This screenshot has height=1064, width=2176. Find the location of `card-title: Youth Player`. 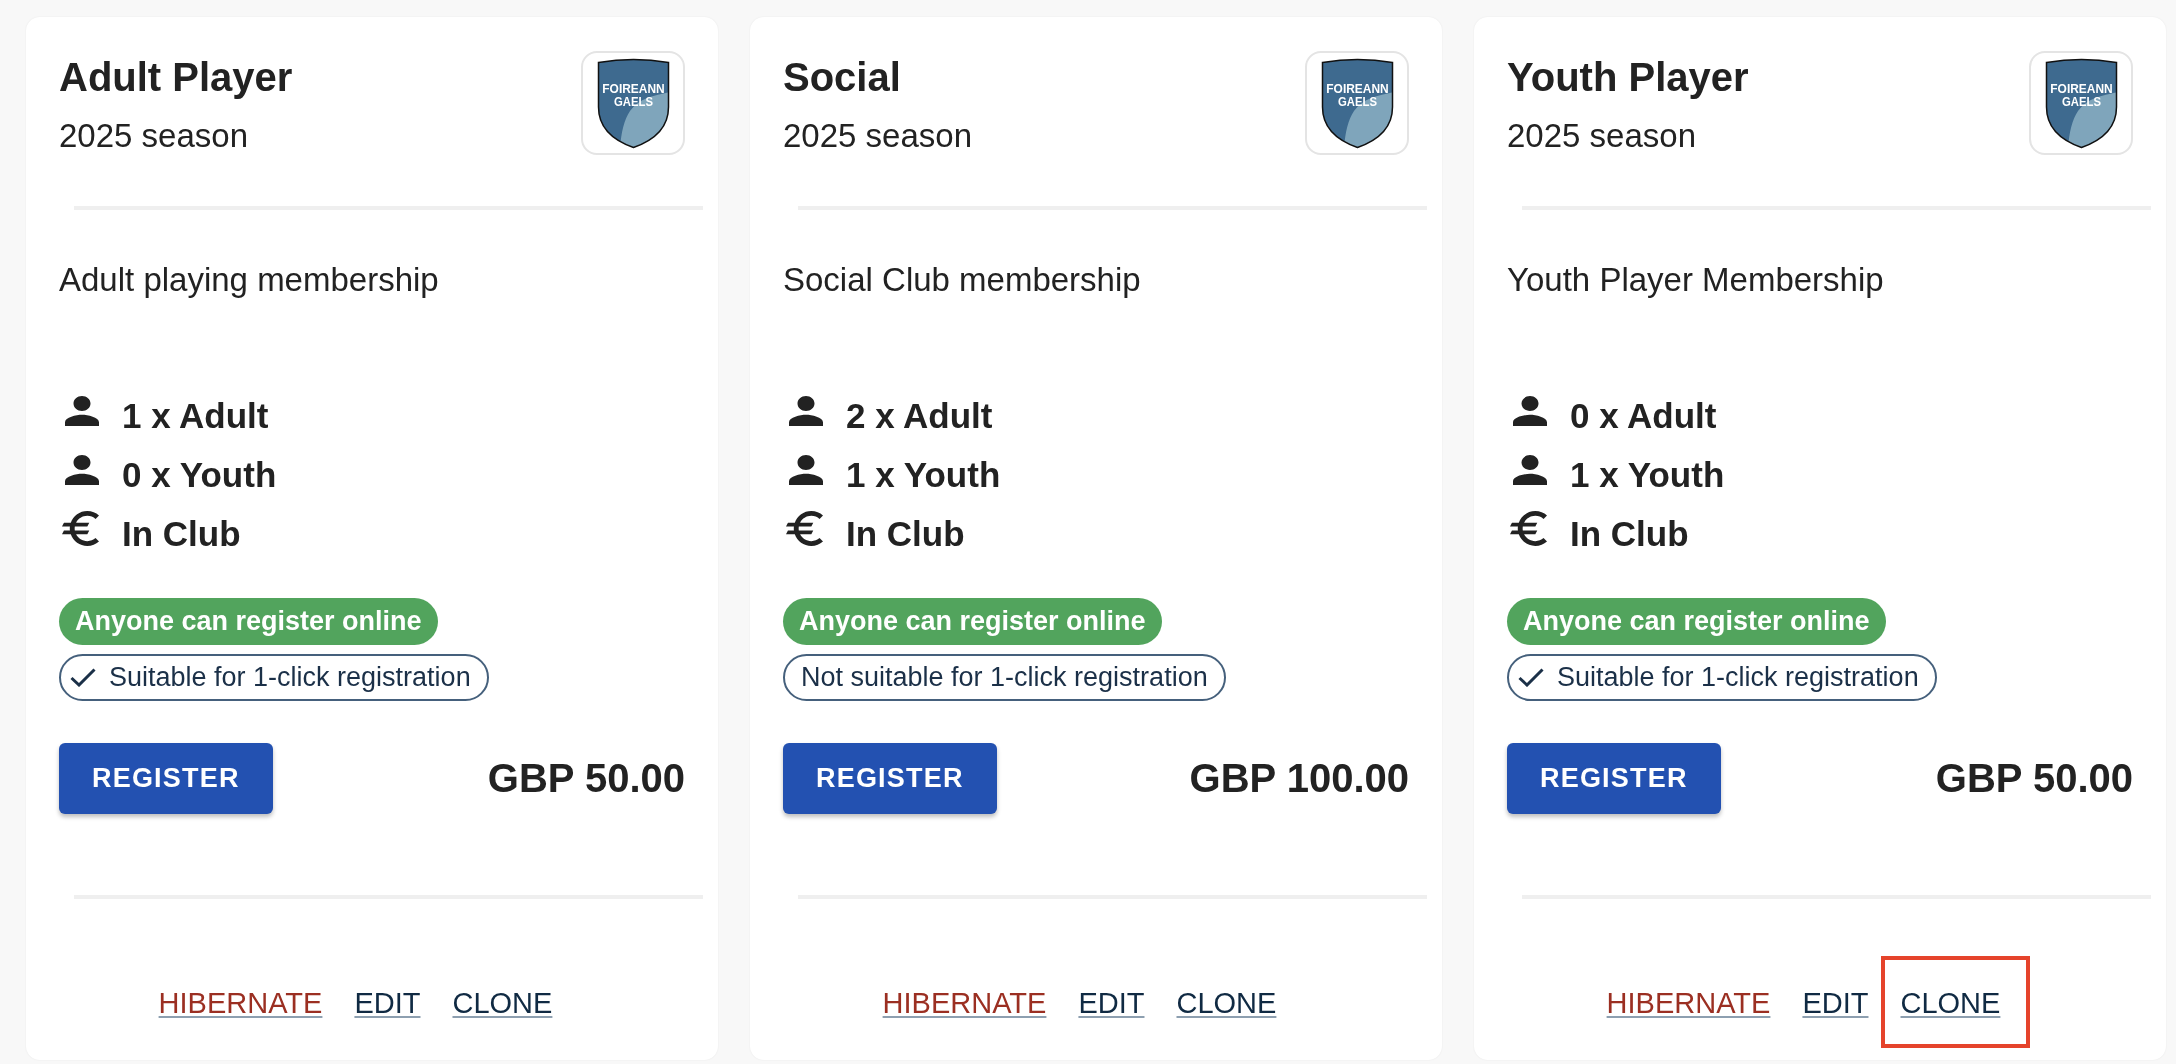

card-title: Youth Player is located at coordinates (1628, 77).